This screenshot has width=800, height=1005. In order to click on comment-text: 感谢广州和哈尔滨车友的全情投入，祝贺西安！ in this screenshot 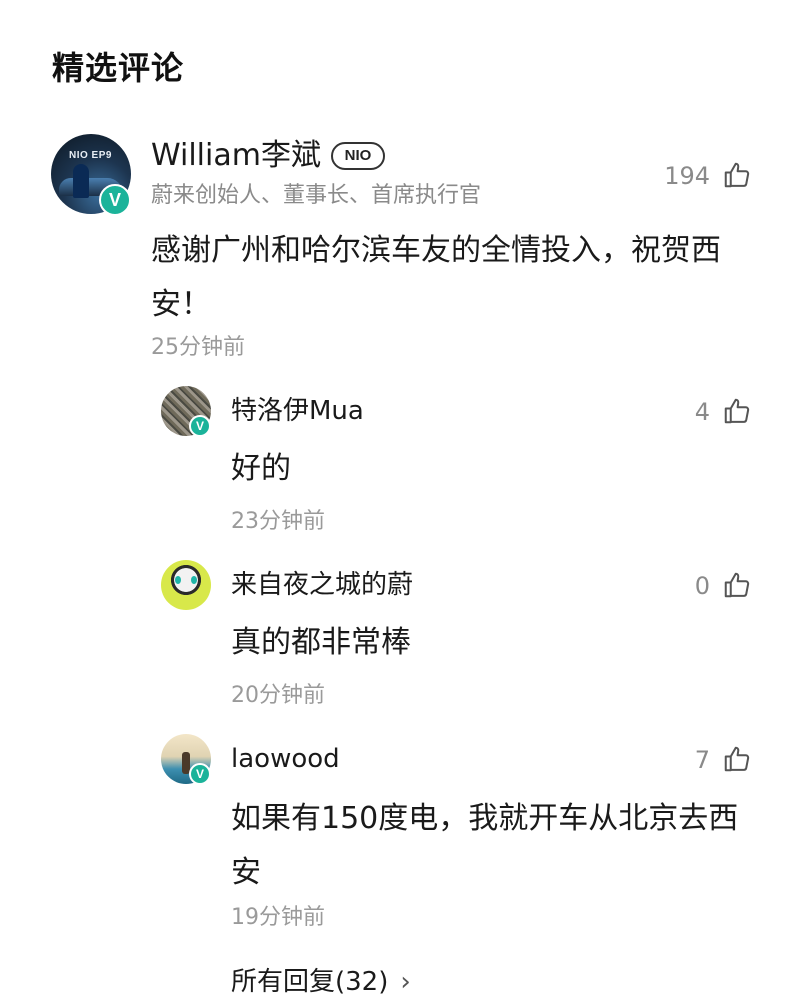, I will do `click(436, 277)`.